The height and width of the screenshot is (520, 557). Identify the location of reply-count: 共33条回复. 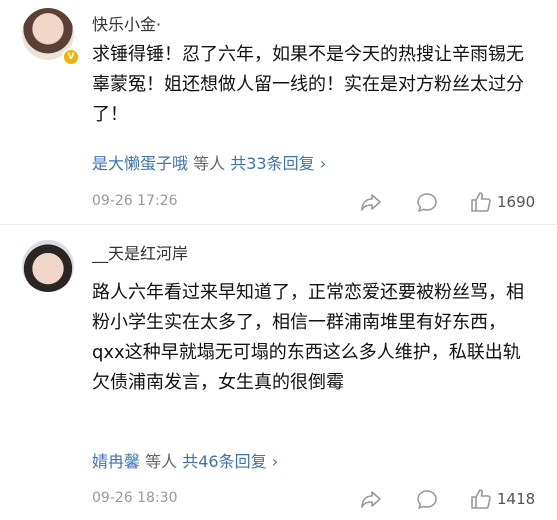
(272, 163).